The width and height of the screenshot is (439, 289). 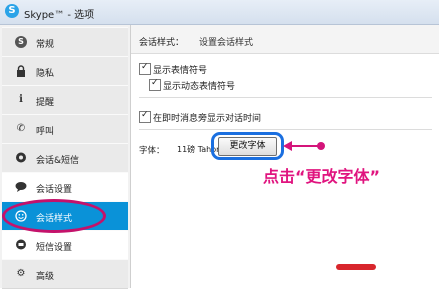 What do you see at coordinates (21, 245) in the screenshot?
I see `sms-icon` at bounding box center [21, 245].